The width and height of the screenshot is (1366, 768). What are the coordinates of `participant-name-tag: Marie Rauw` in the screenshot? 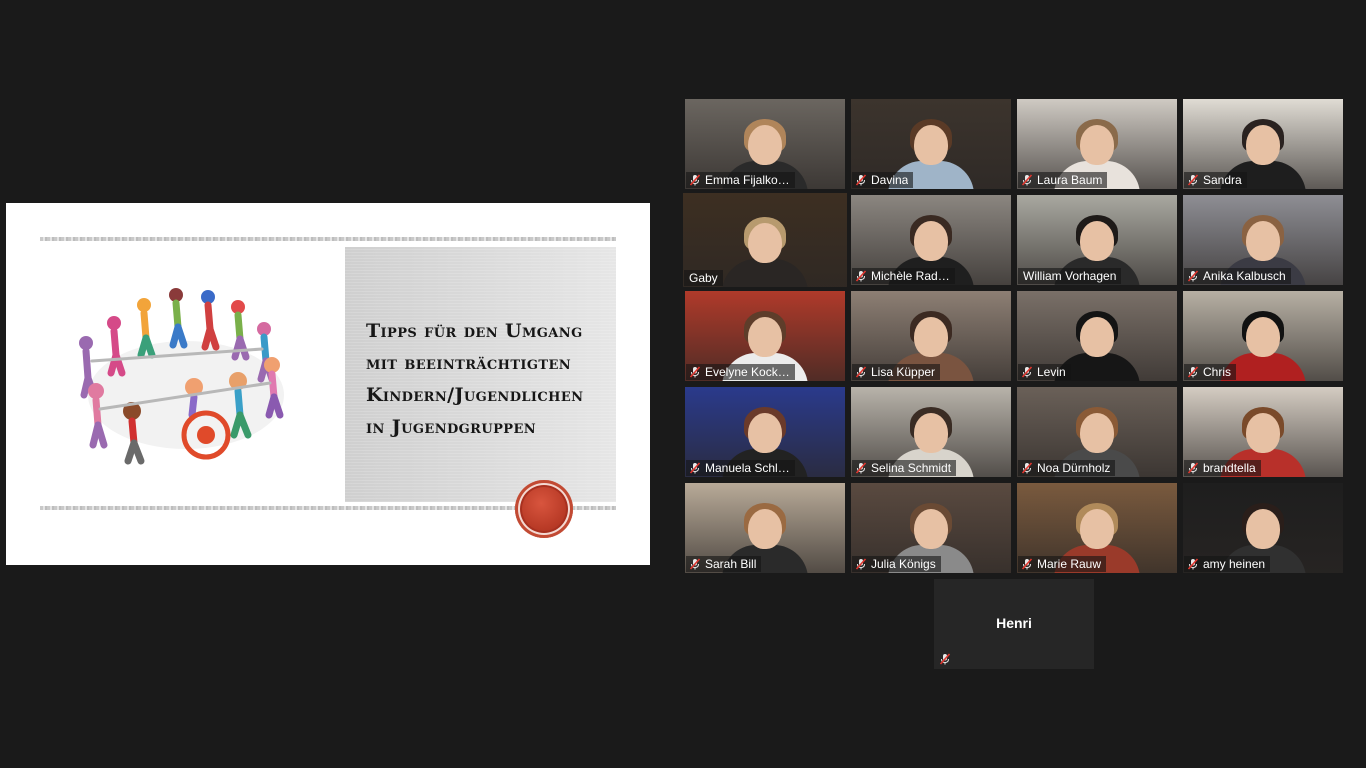 It's located at (1062, 564).